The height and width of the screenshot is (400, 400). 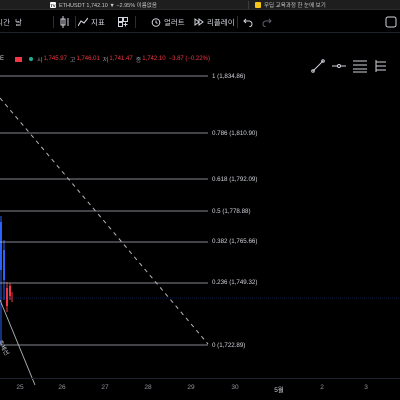 I want to click on fib-level-0-label: 0 (1,722.89), so click(x=229, y=345).